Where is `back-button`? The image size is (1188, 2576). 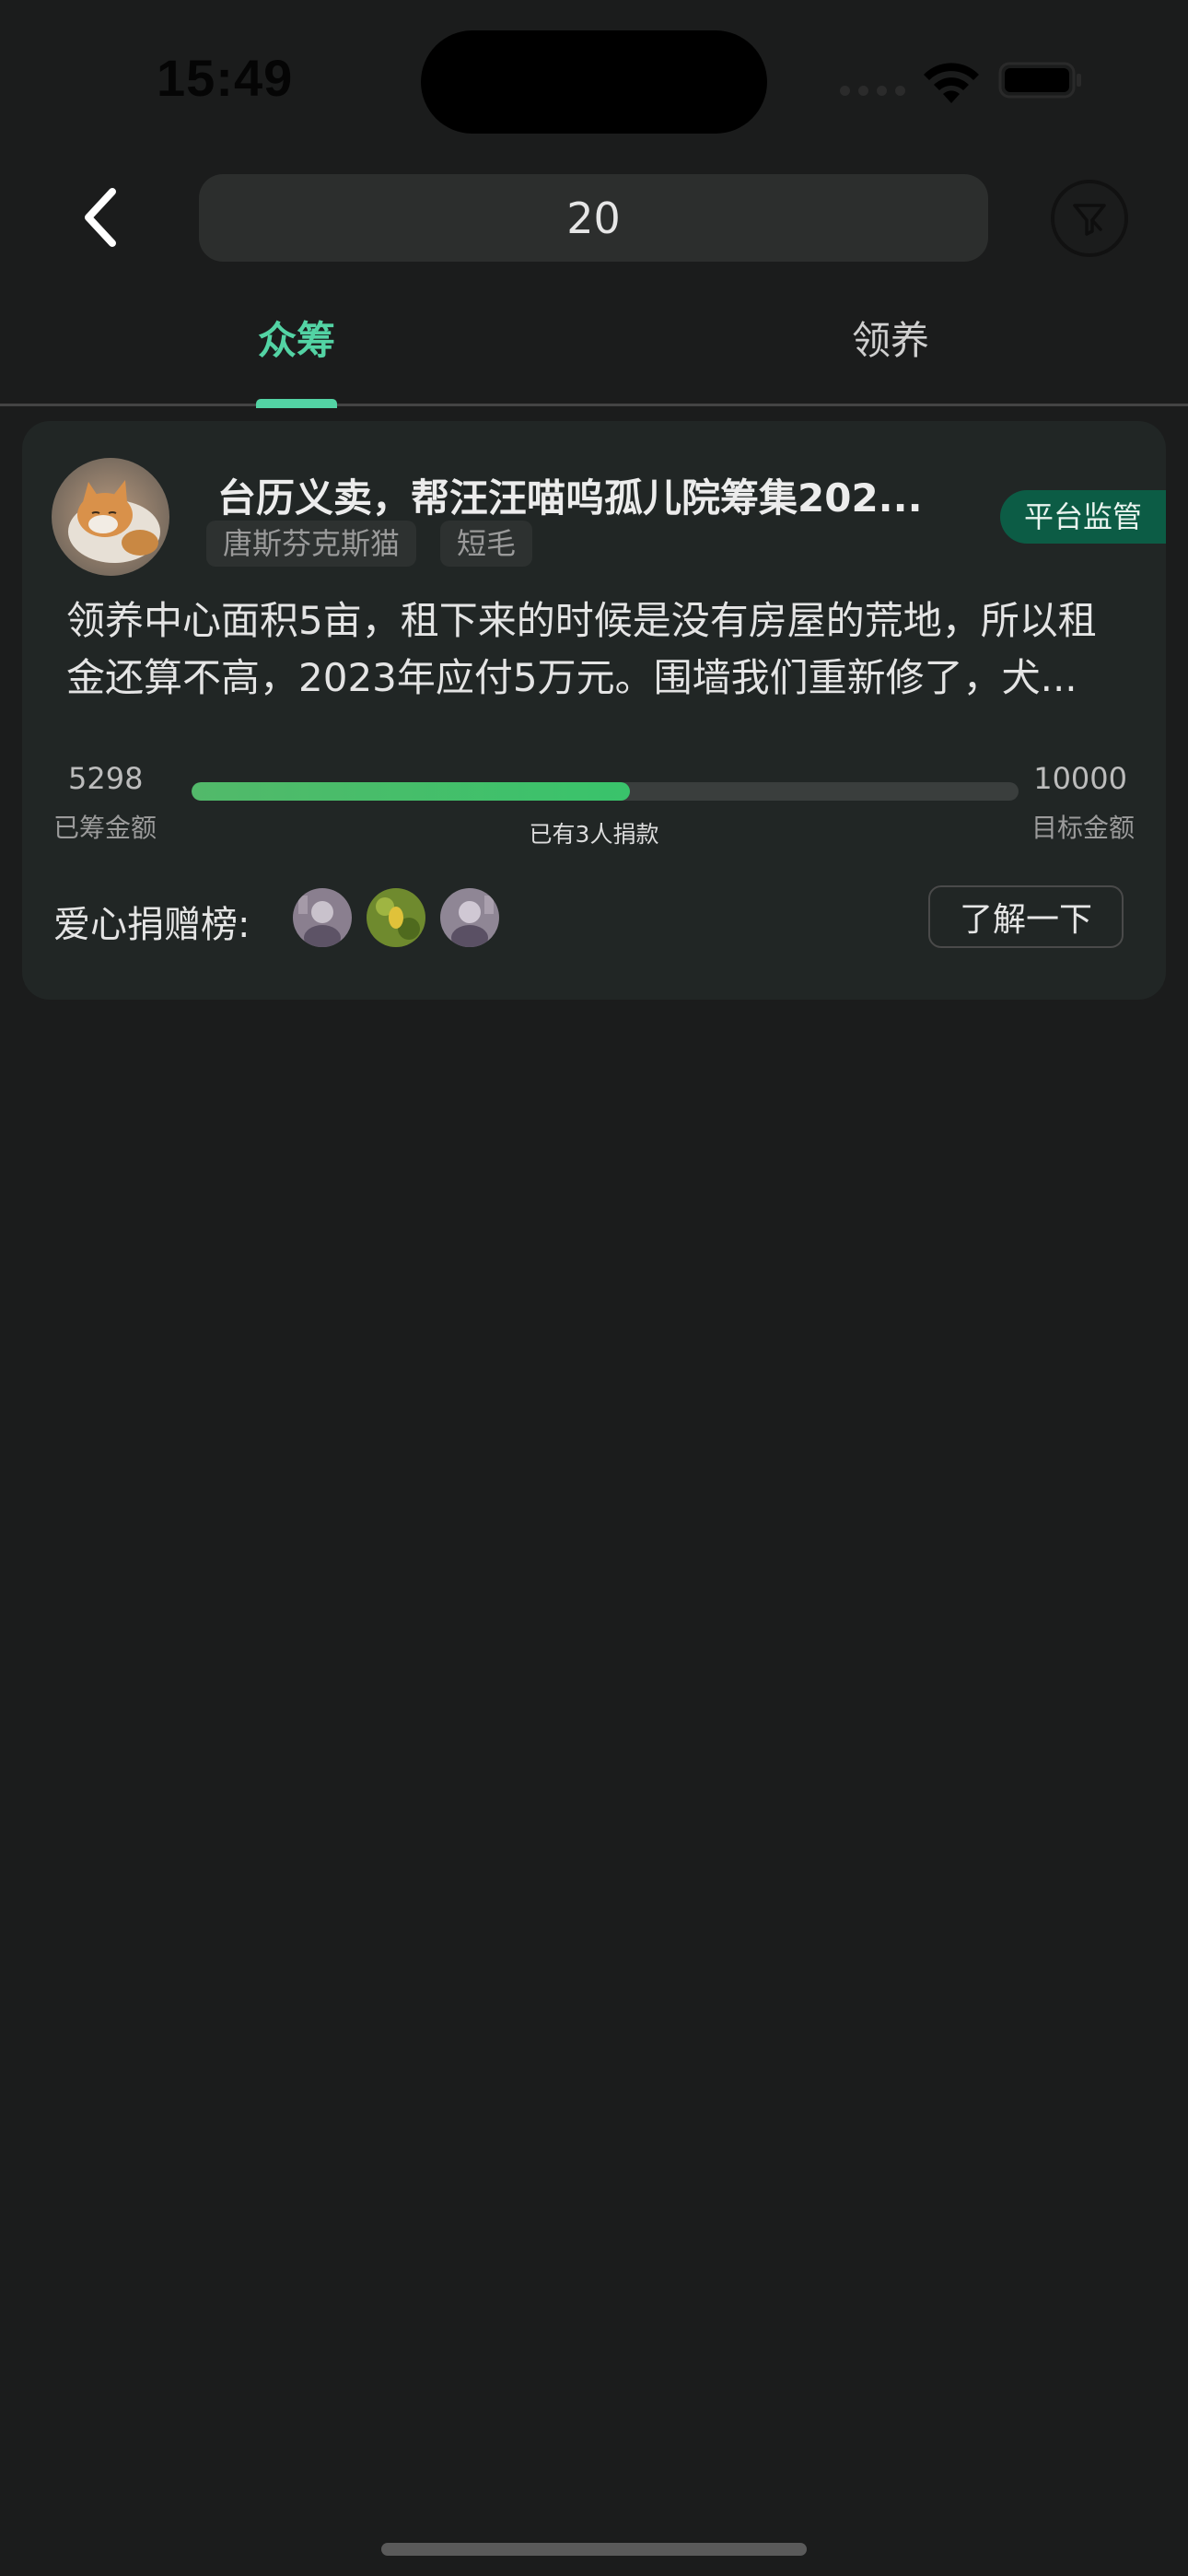
back-button is located at coordinates (101, 217).